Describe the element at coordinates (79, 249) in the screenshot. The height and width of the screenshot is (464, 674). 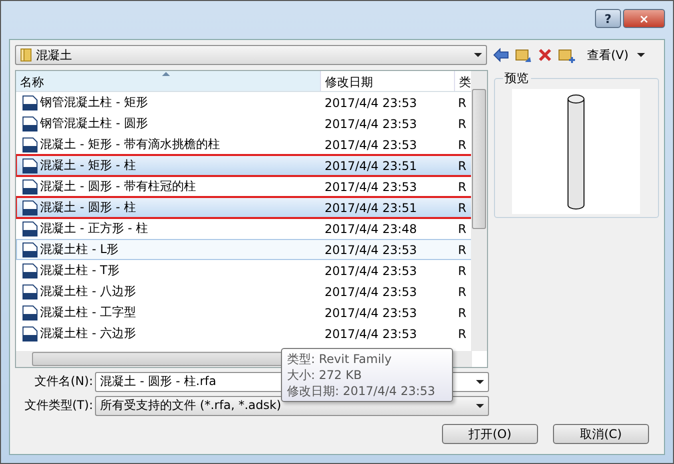
I see `file-name: 混凝土柱 - L形` at that location.